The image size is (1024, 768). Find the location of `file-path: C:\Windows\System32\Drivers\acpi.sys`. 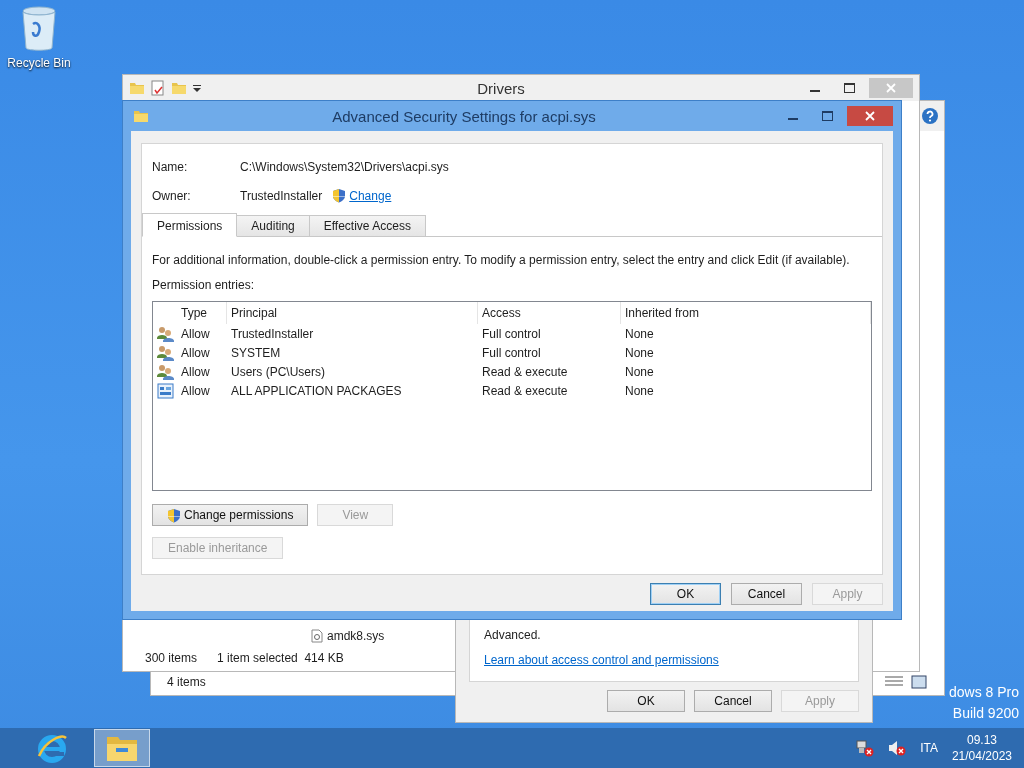

file-path: C:\Windows\System32\Drivers\acpi.sys is located at coordinates (345, 167).